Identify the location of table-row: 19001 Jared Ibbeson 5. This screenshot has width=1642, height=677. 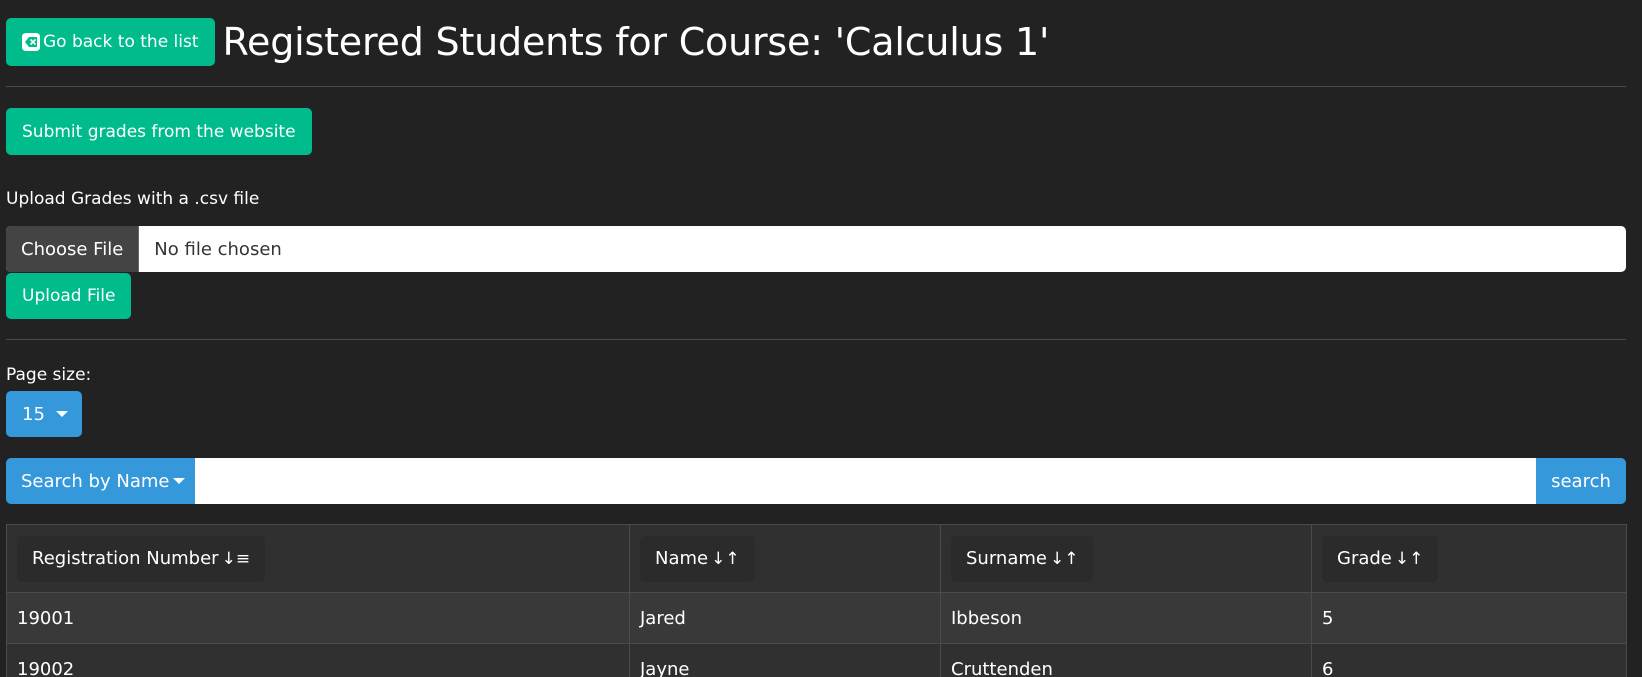
(816, 618).